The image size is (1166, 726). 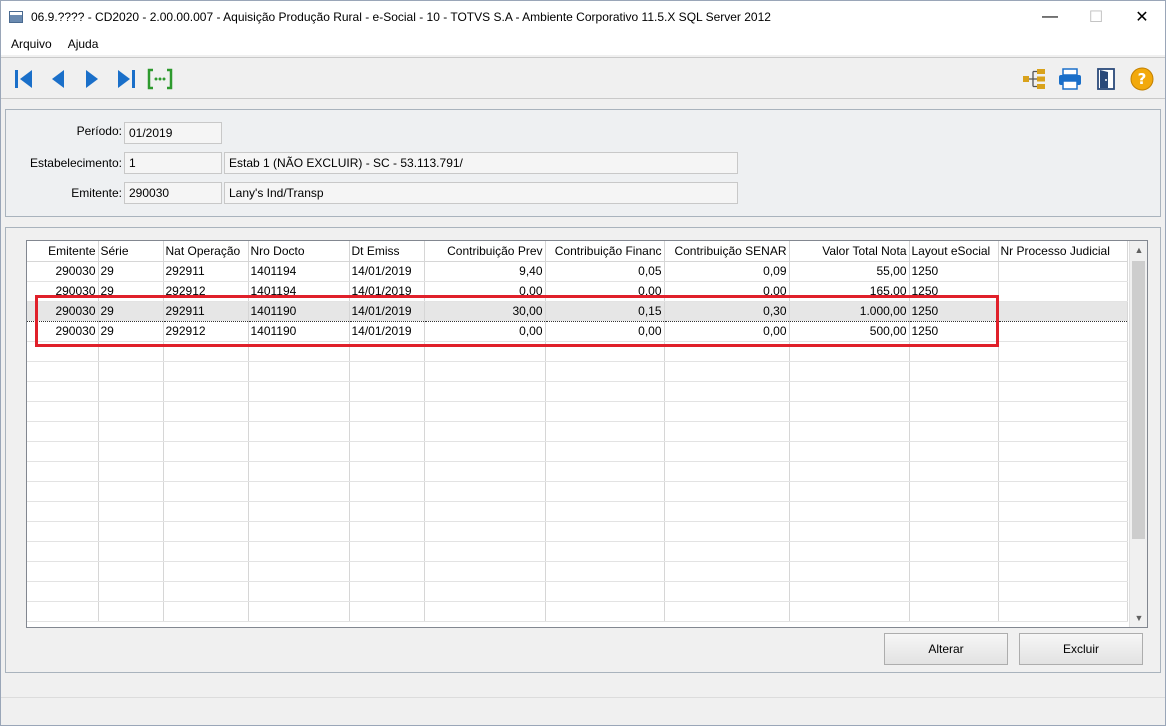 What do you see at coordinates (1050, 17) in the screenshot?
I see `minimize-button: —` at bounding box center [1050, 17].